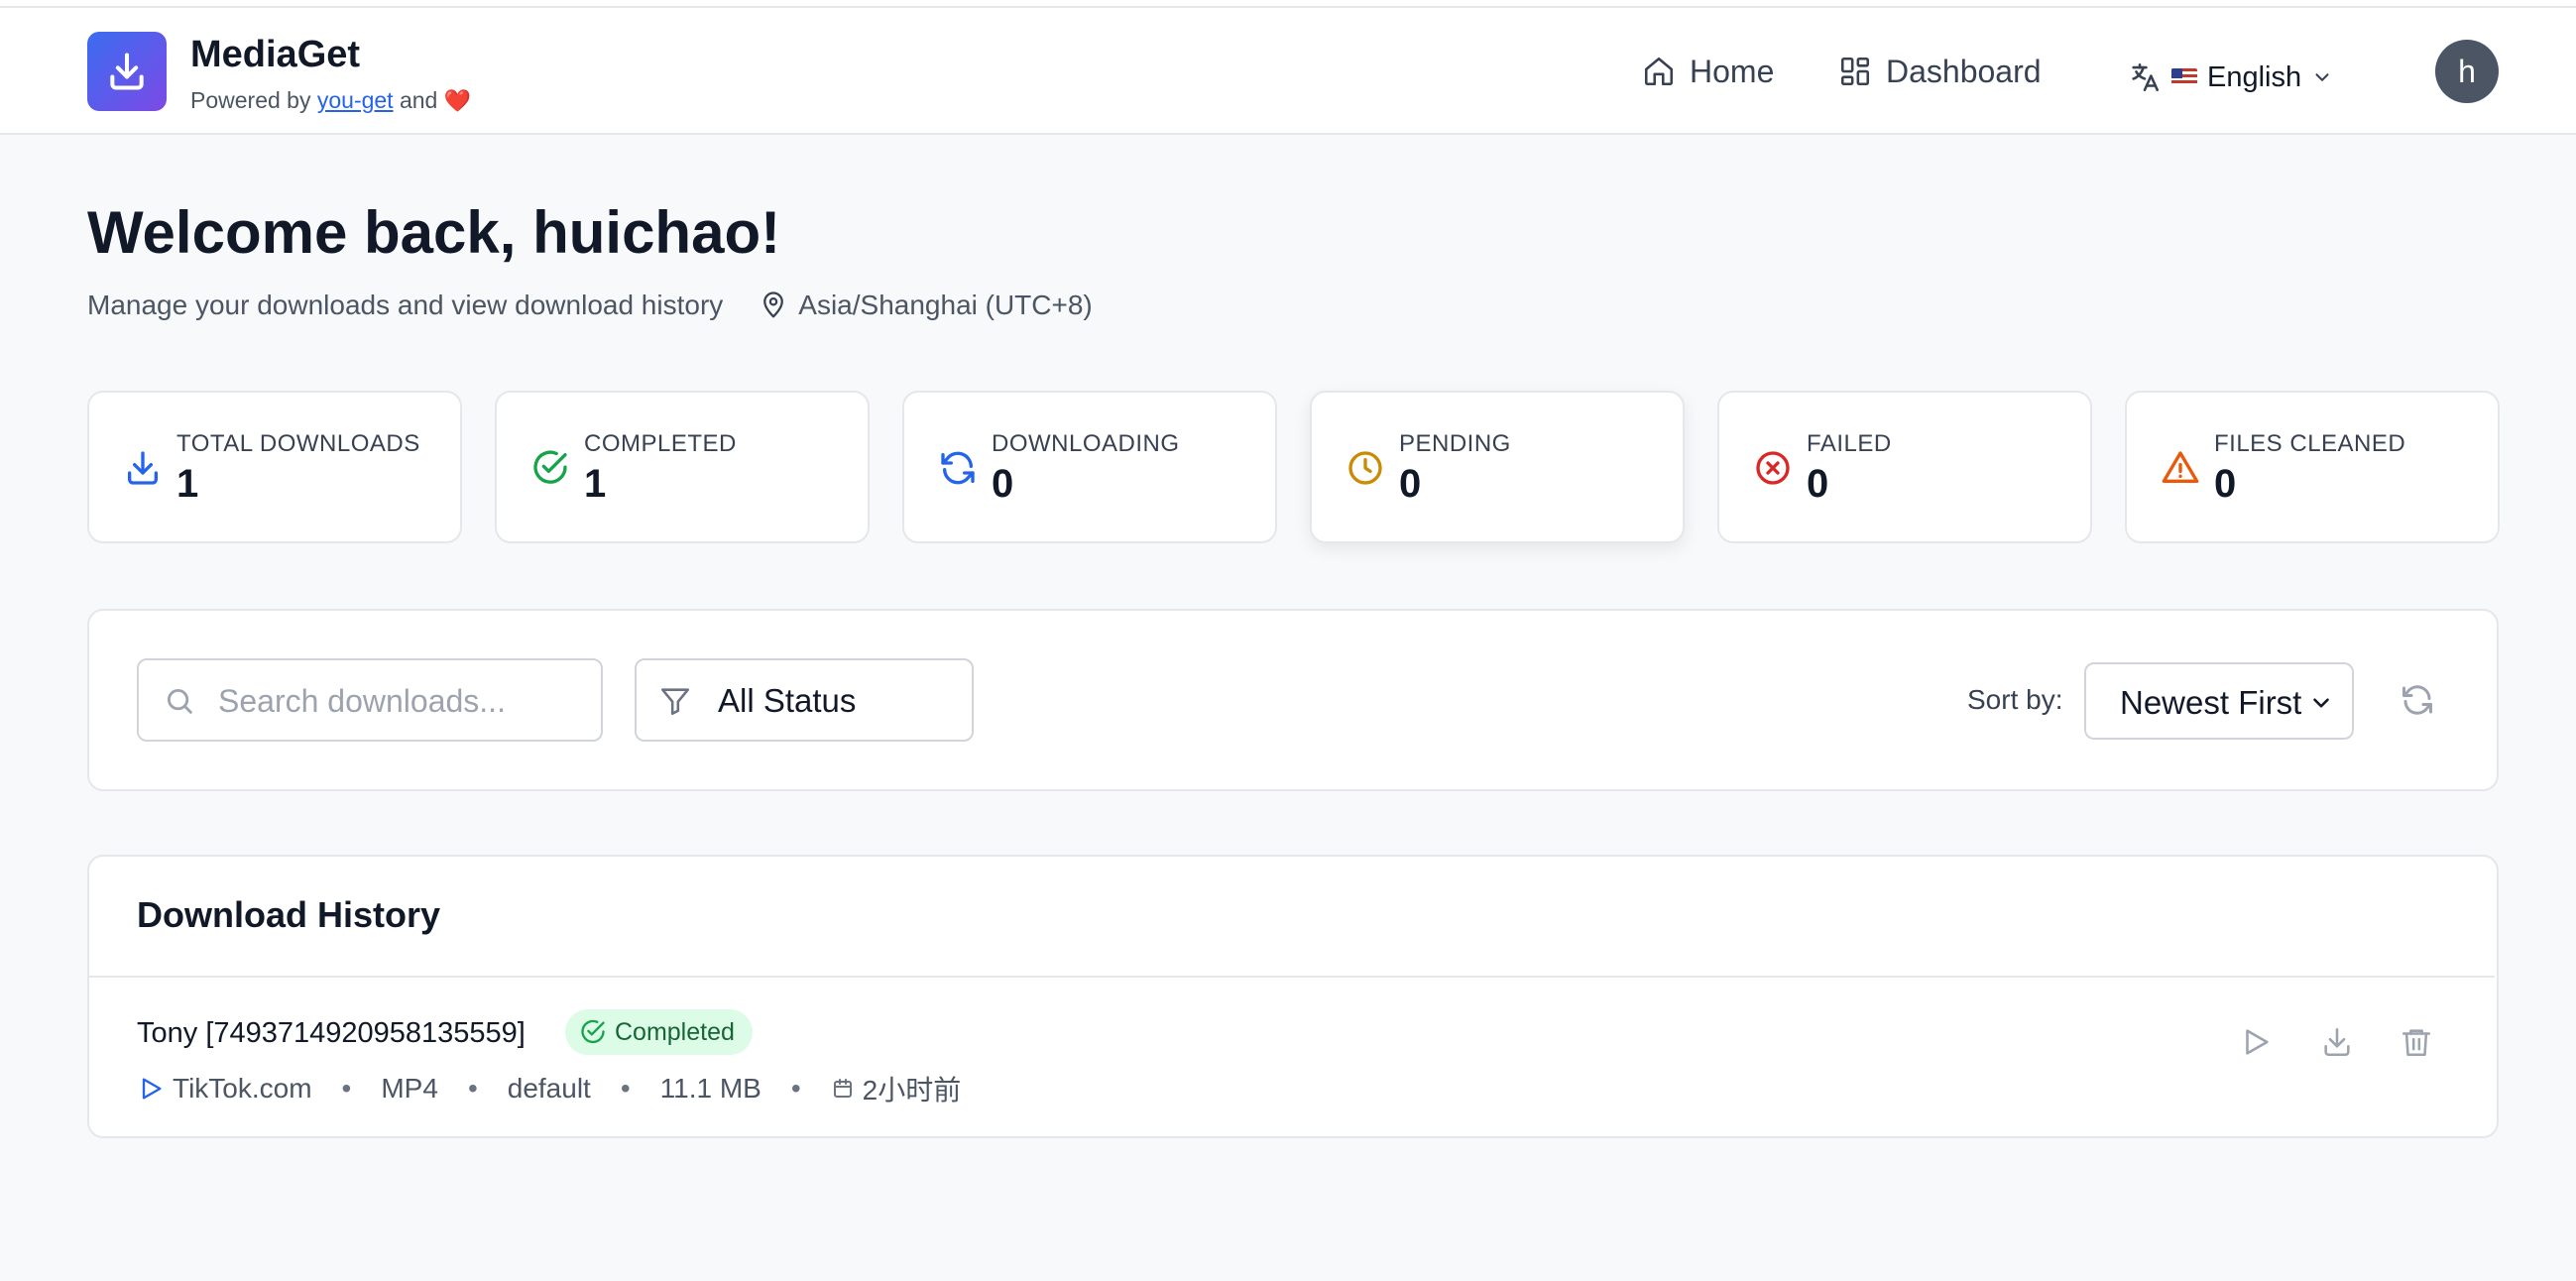 This screenshot has width=2576, height=1281. Describe the element at coordinates (1455, 443) in the screenshot. I see `stat-label: PENDING` at that location.